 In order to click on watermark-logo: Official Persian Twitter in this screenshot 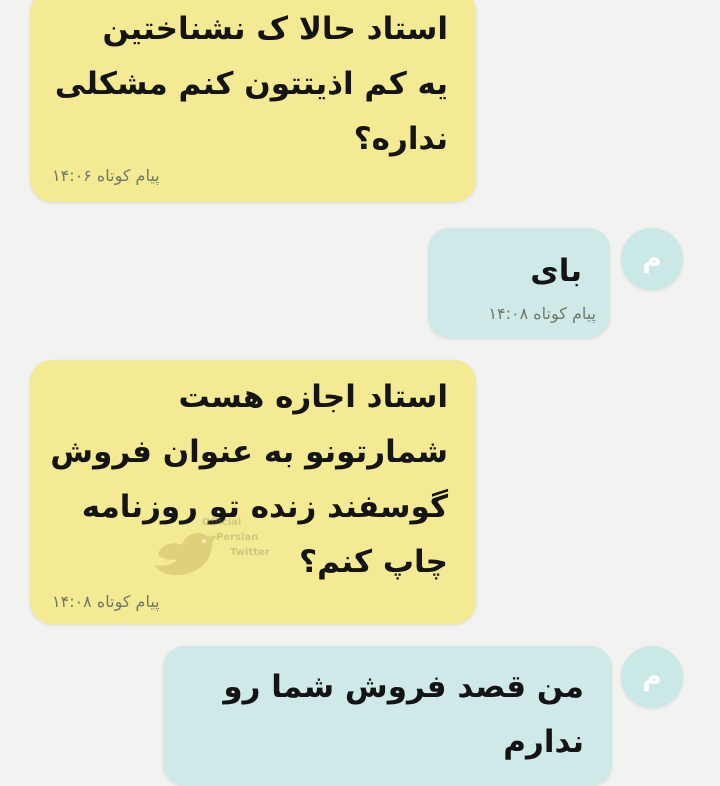, I will do `click(220, 560)`.